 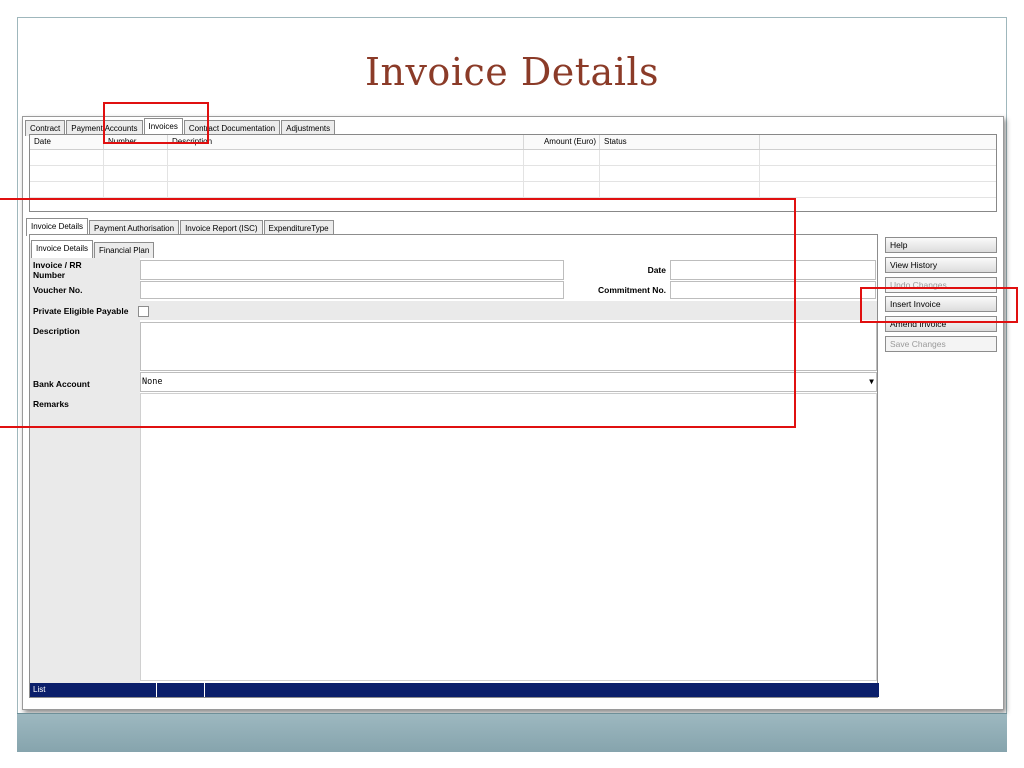 I want to click on sub-tab-bar: Invoice Details Financial Plan, so click(x=93, y=249).